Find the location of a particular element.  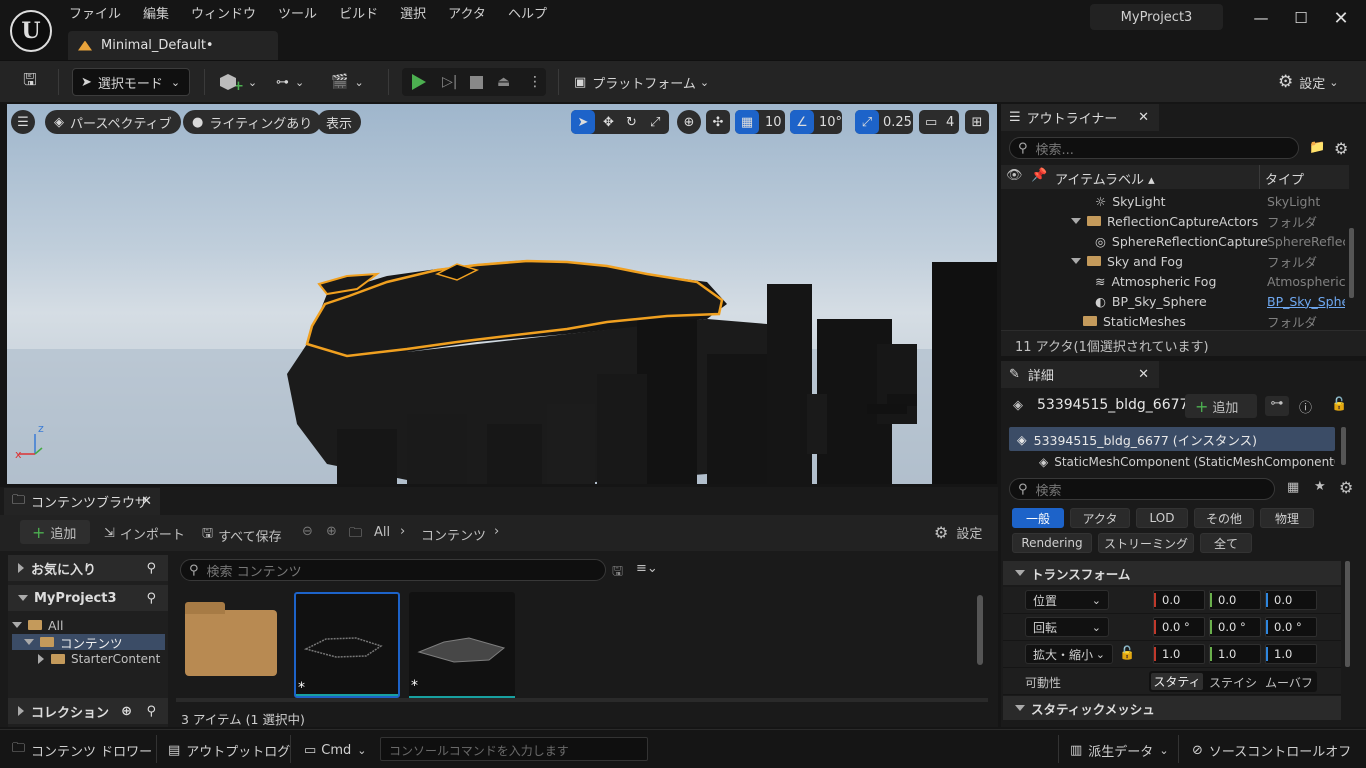

output-log-button: ▤ アウトプットログ is located at coordinates (229, 750).